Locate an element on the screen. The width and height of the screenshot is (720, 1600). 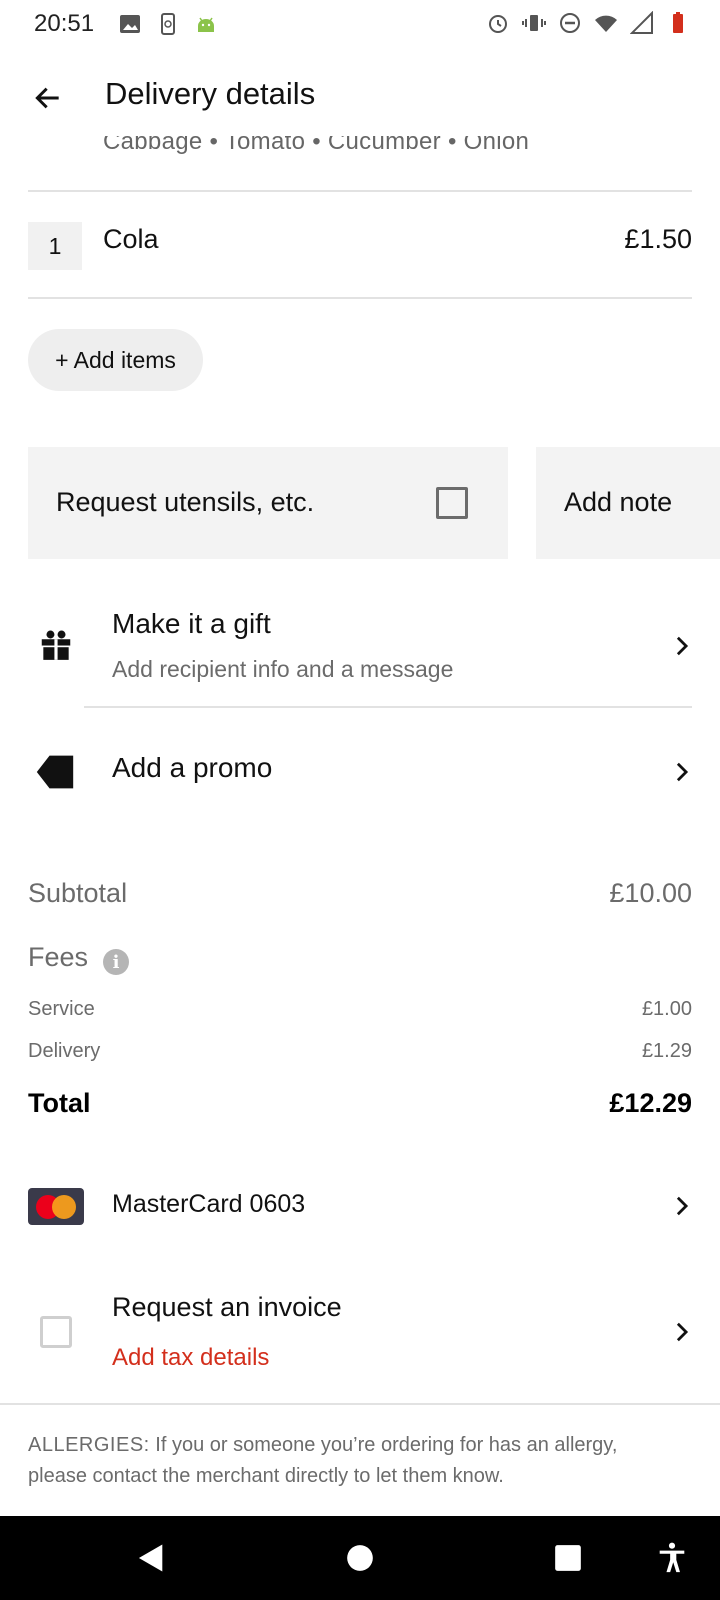
service-fee-label: Service is located at coordinates (61, 1009).